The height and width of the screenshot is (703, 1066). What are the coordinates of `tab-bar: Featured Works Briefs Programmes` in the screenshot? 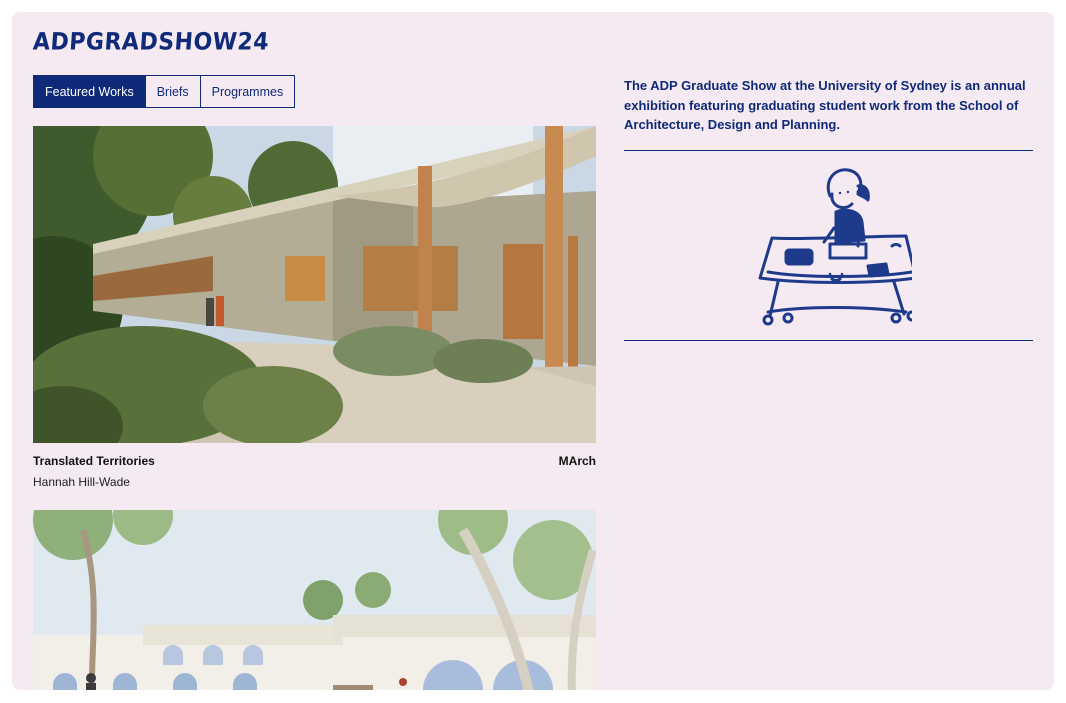 It's located at (164, 91).